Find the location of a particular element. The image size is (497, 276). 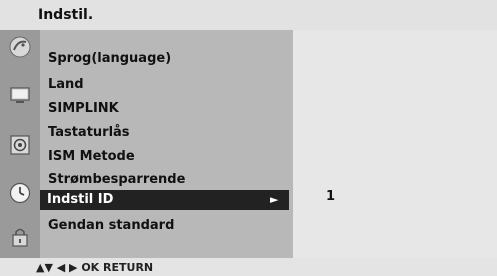

menu-item-key-lock: Tastaturlås is located at coordinates (89, 132).